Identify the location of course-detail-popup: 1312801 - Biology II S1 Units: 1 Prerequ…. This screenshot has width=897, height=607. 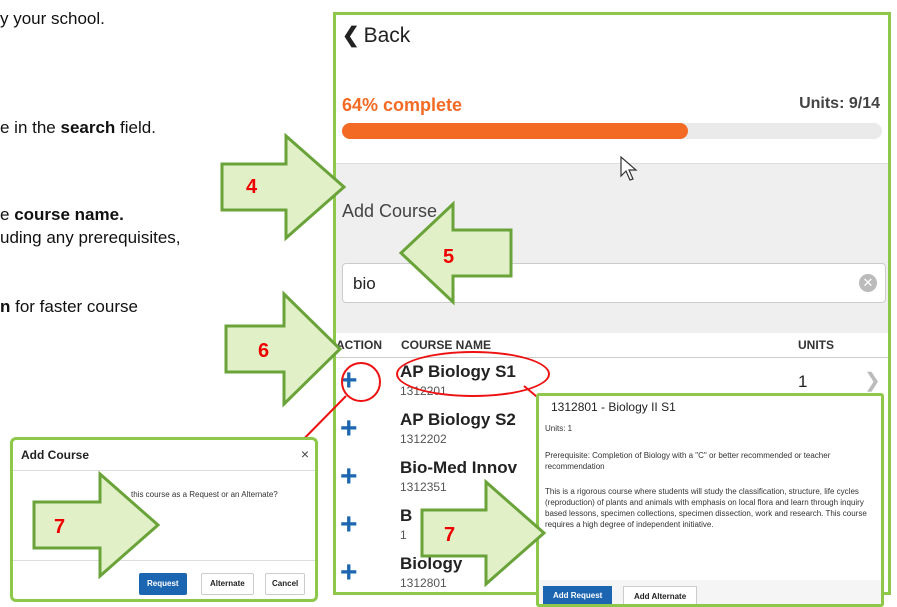
(710, 500).